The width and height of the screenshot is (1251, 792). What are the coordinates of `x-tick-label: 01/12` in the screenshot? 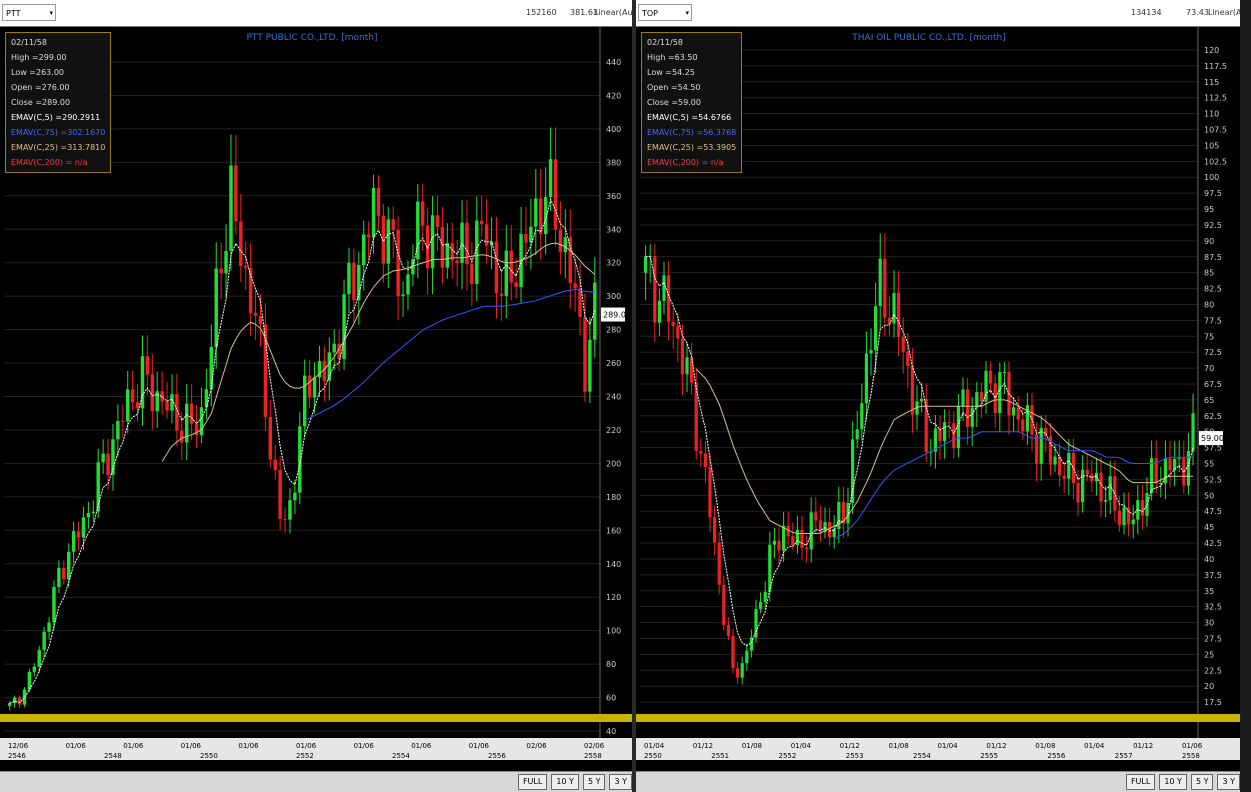 It's located at (850, 746).